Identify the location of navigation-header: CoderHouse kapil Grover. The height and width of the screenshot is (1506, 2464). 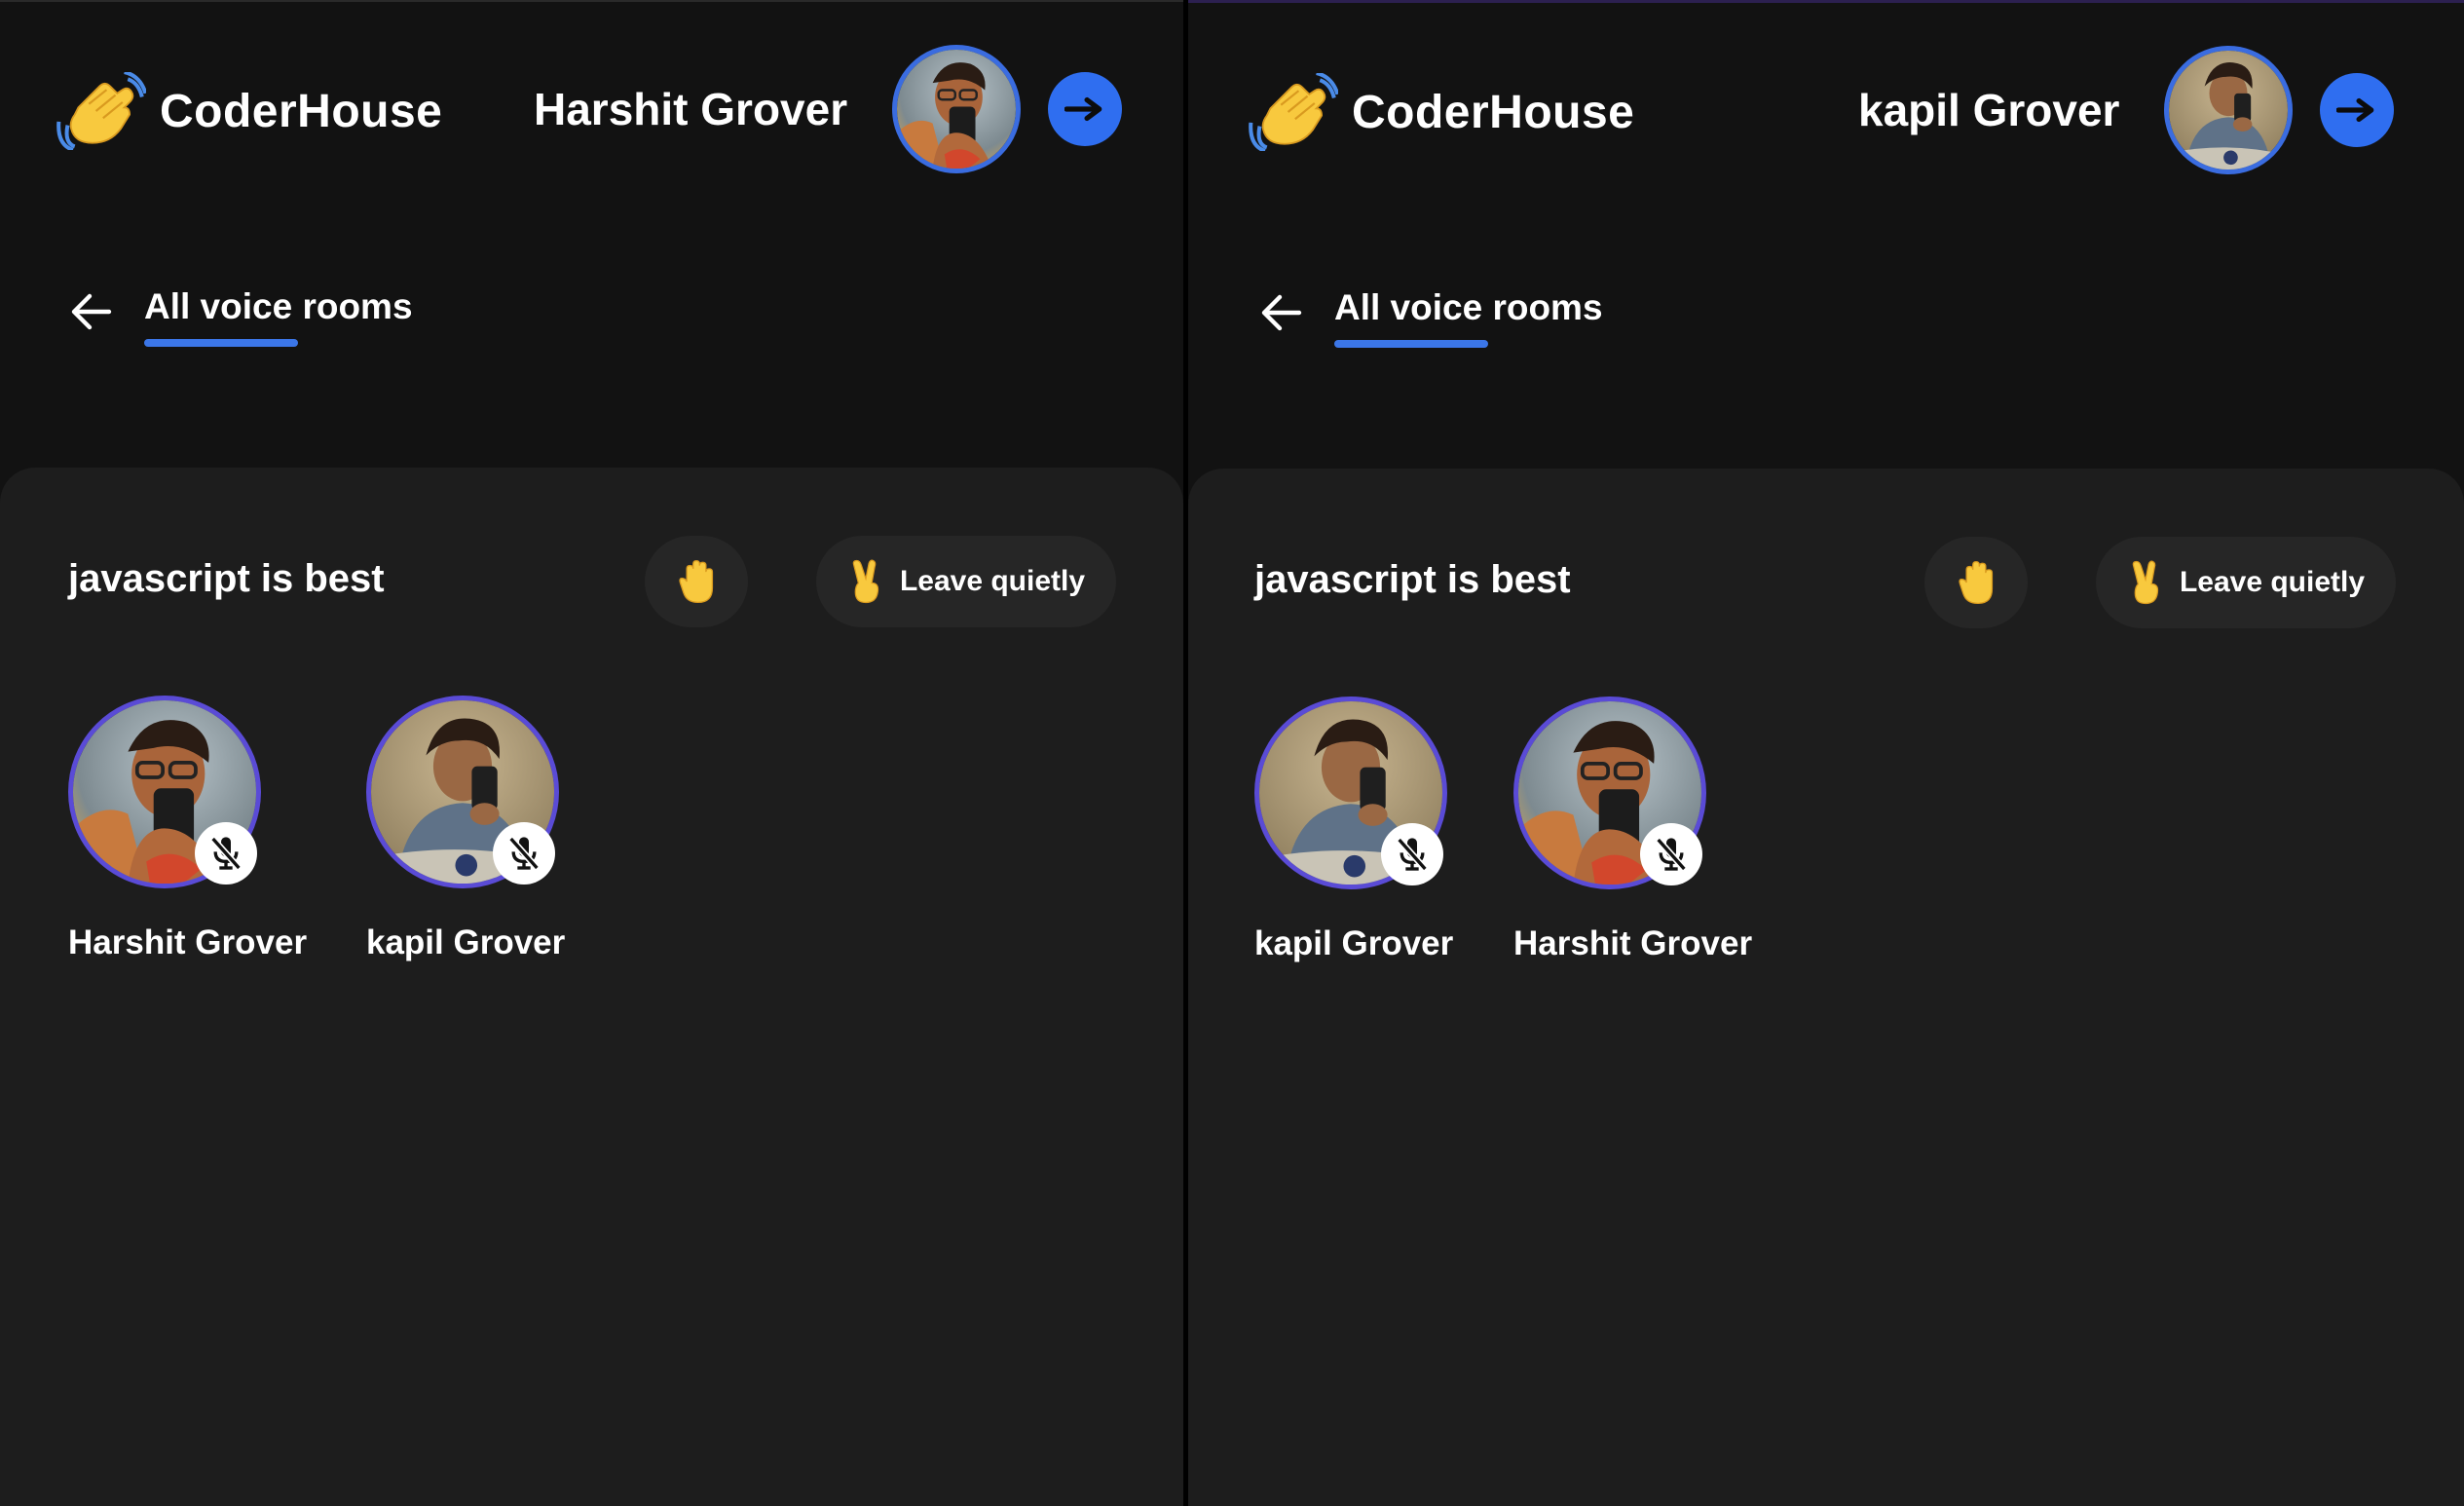
(1826, 115).